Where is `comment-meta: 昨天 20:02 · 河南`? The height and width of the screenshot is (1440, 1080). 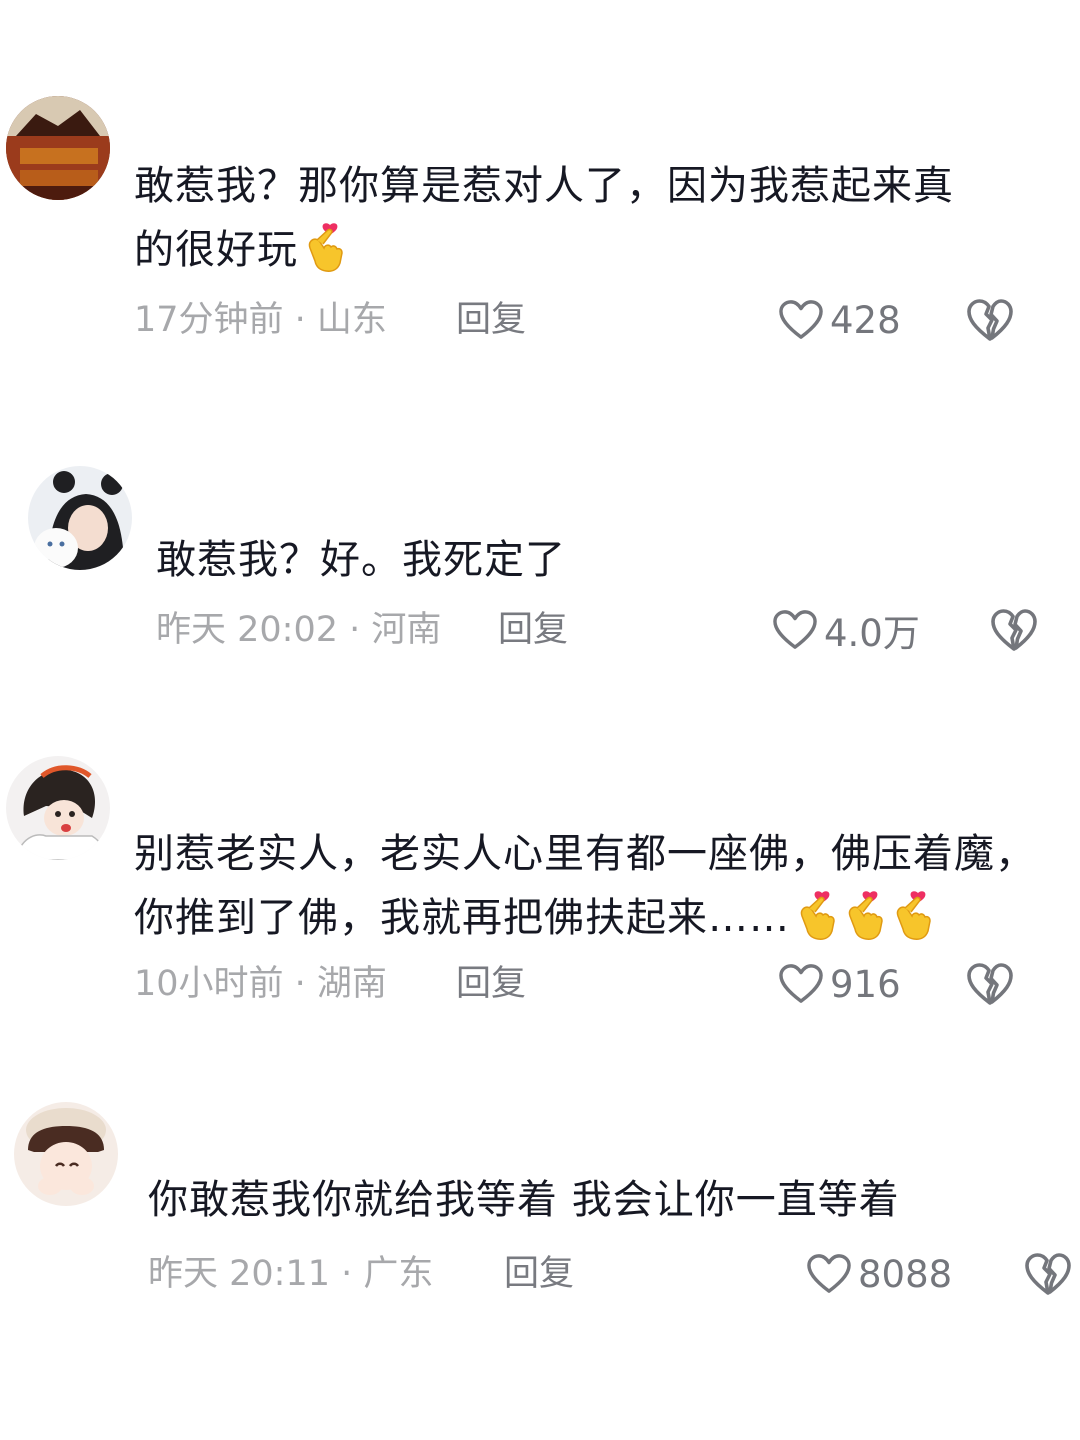
comment-meta: 昨天 20:02 · 河南 is located at coordinates (299, 630).